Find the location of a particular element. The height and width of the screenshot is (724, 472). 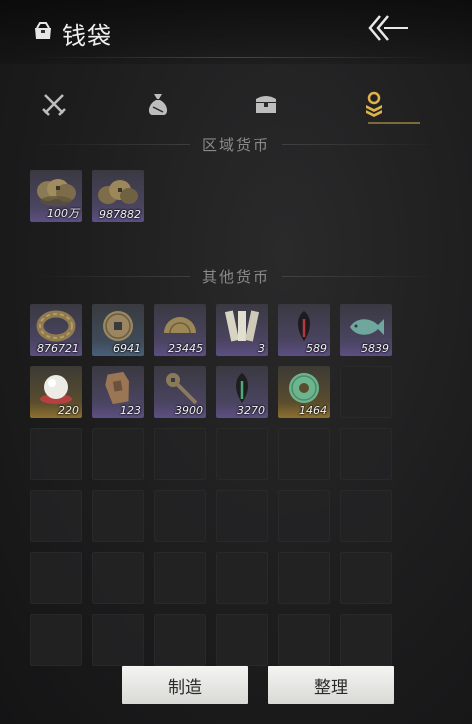

tab-chest is located at coordinates (266, 104).